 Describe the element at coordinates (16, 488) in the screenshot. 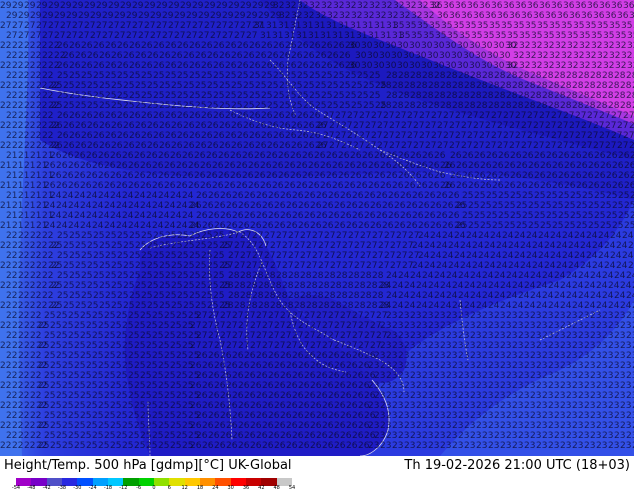

I see `legend-tick-label: -54` at that location.